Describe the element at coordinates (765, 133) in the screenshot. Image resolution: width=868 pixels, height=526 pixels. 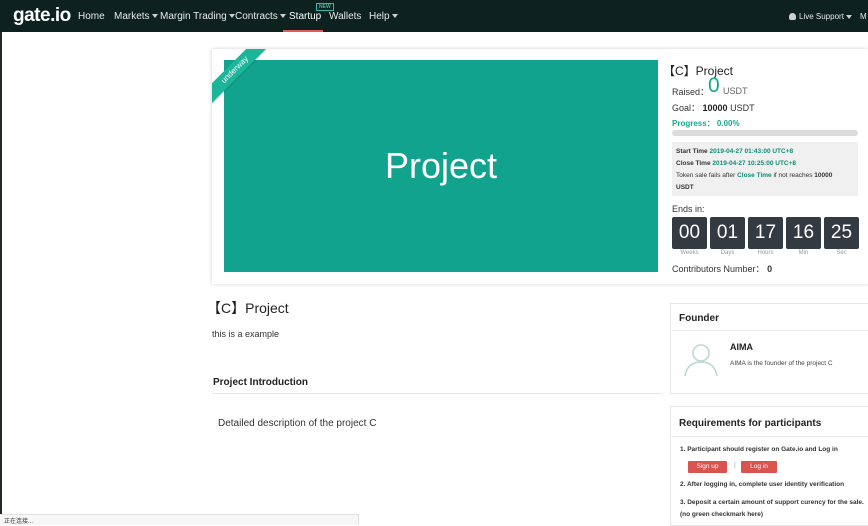
I see `progress-bar` at that location.